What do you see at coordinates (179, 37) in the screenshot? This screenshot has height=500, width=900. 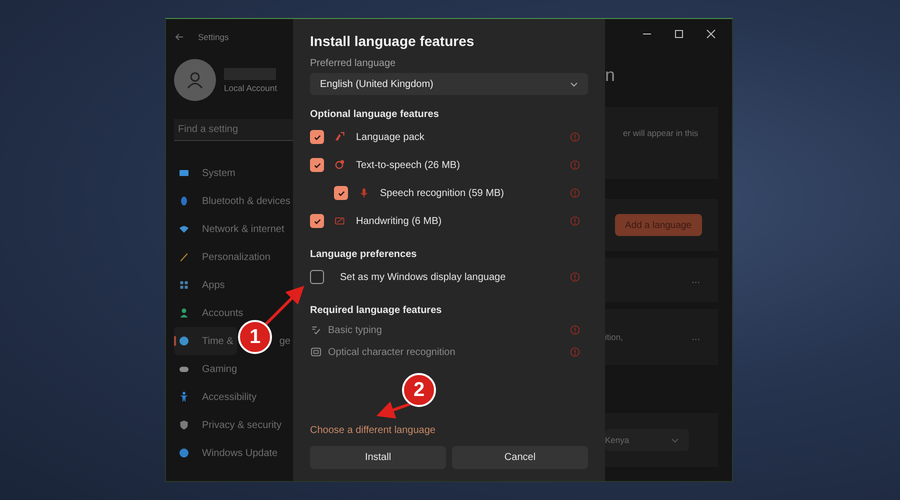 I see `back-arrow-icon` at bounding box center [179, 37].